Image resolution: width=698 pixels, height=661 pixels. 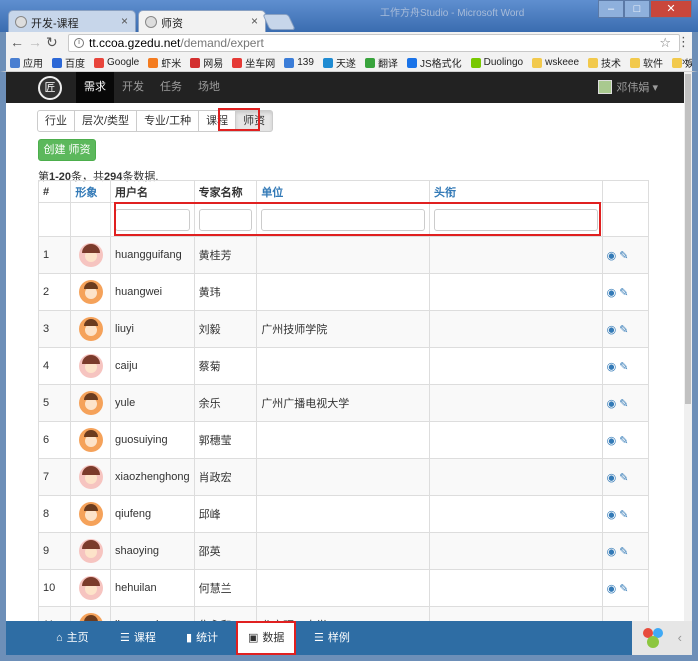 What do you see at coordinates (54, 588) in the screenshot?
I see `row-index: 10` at bounding box center [54, 588].